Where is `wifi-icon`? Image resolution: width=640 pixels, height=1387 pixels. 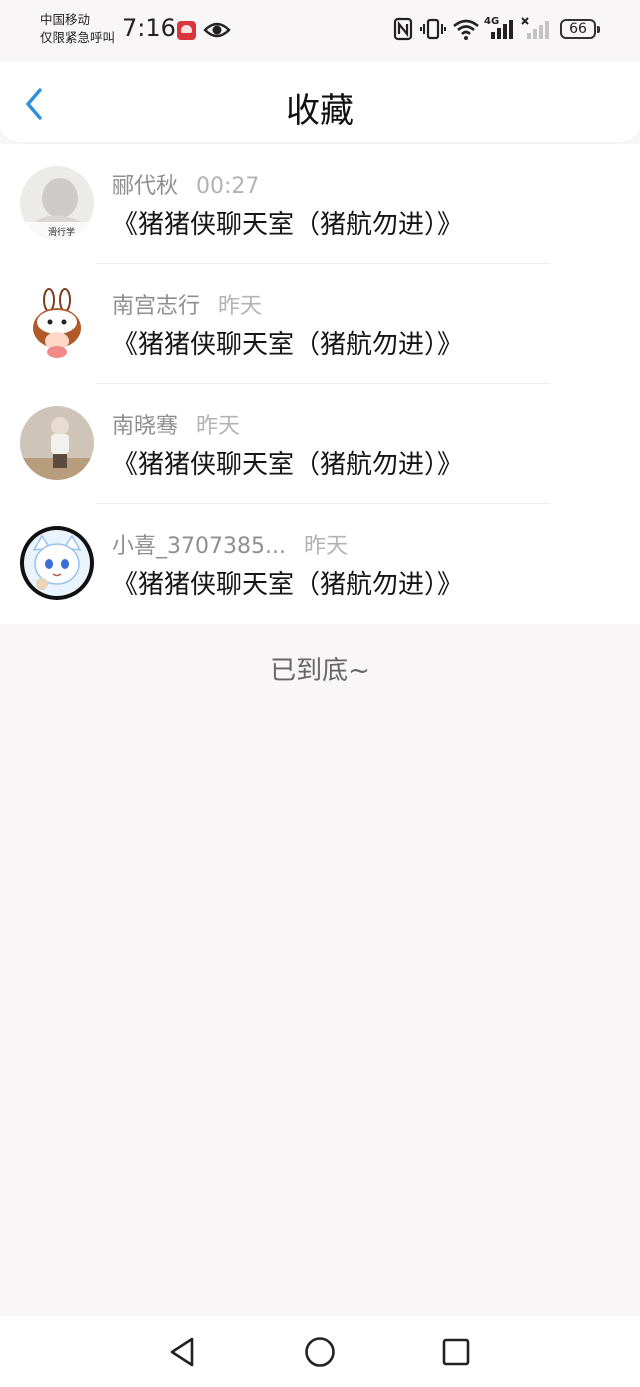
wifi-icon is located at coordinates (466, 29).